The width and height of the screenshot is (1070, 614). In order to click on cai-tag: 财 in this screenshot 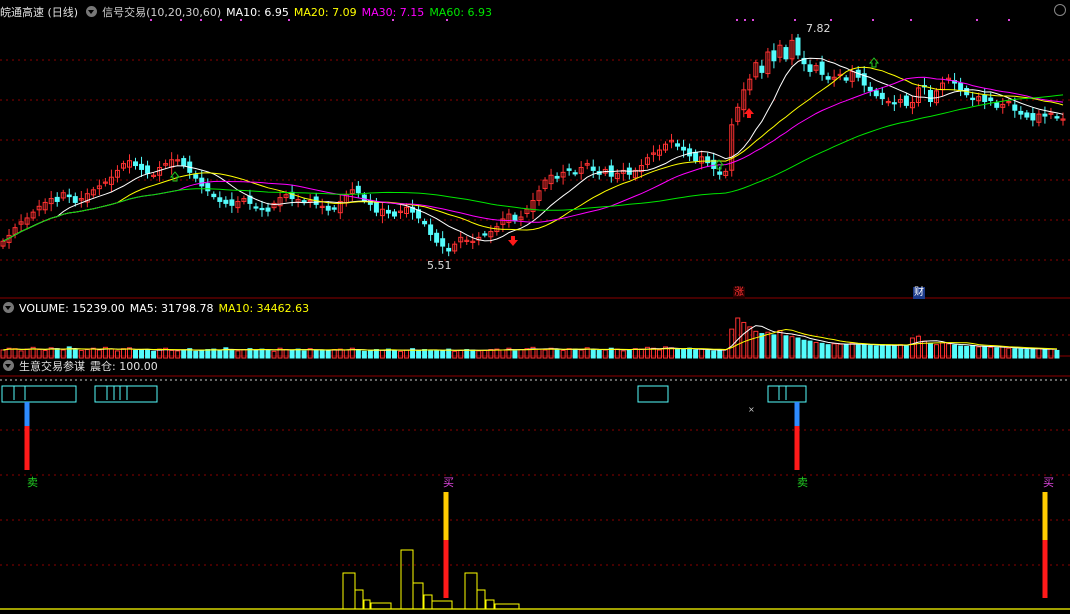, I will do `click(919, 293)`.